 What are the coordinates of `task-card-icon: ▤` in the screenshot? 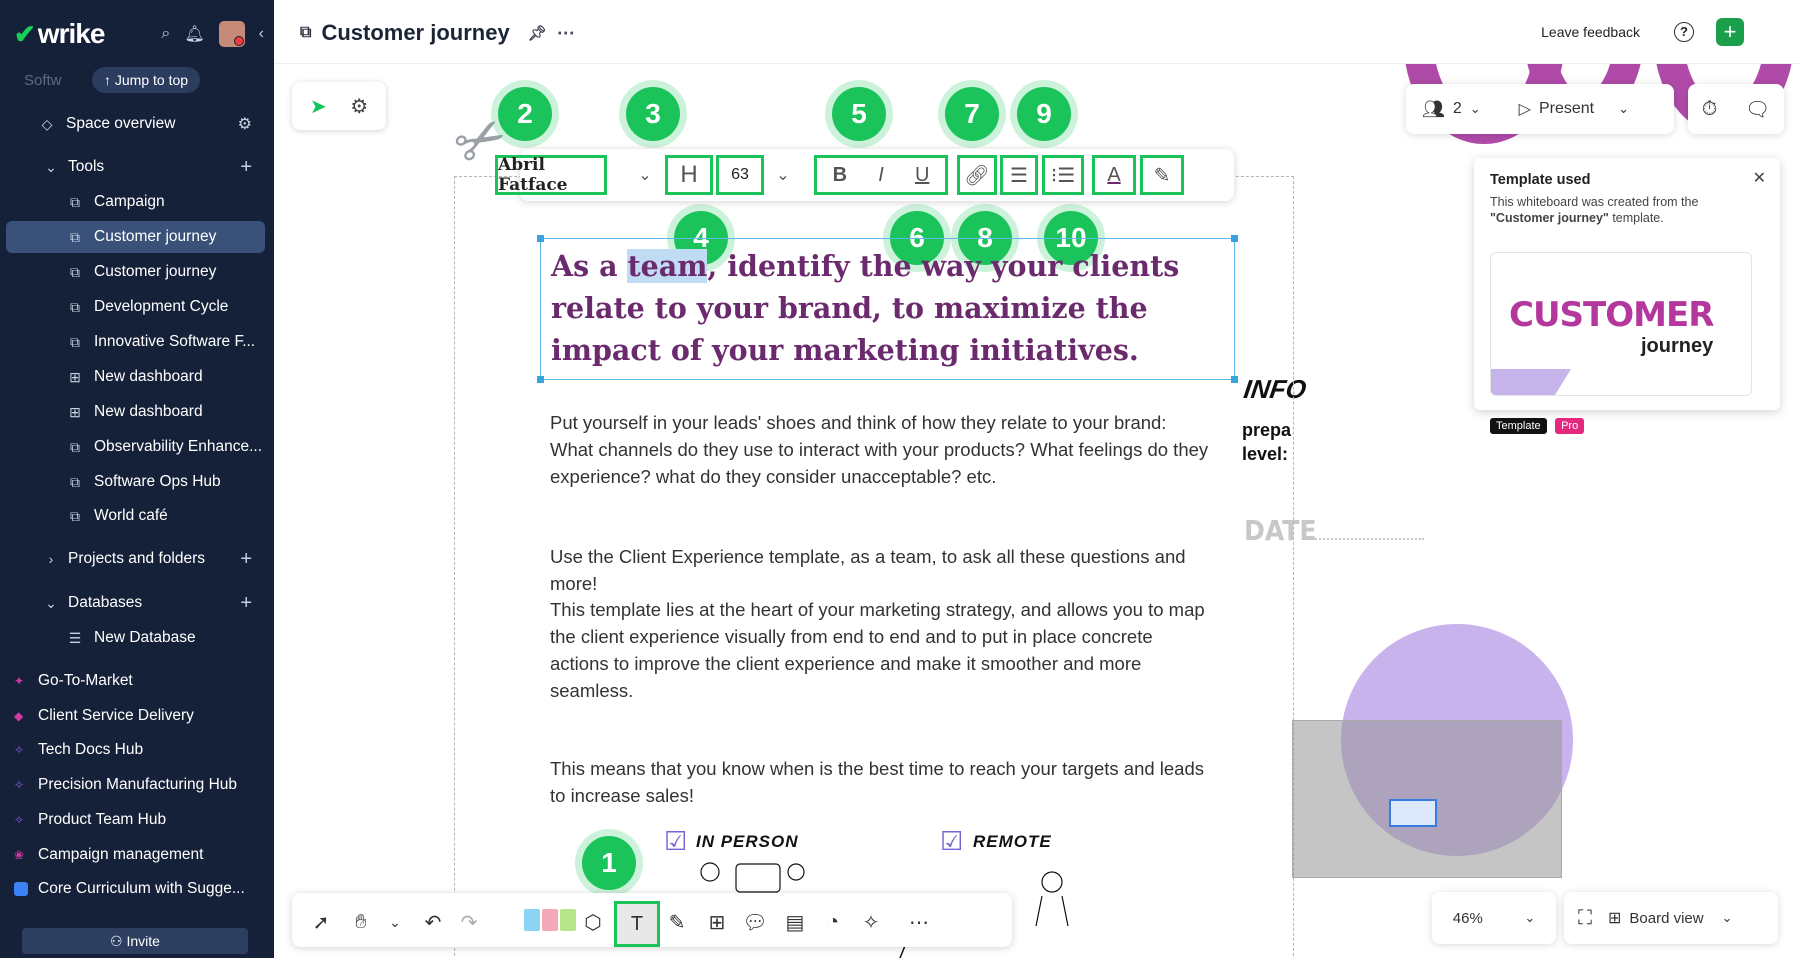 It's located at (795, 922).